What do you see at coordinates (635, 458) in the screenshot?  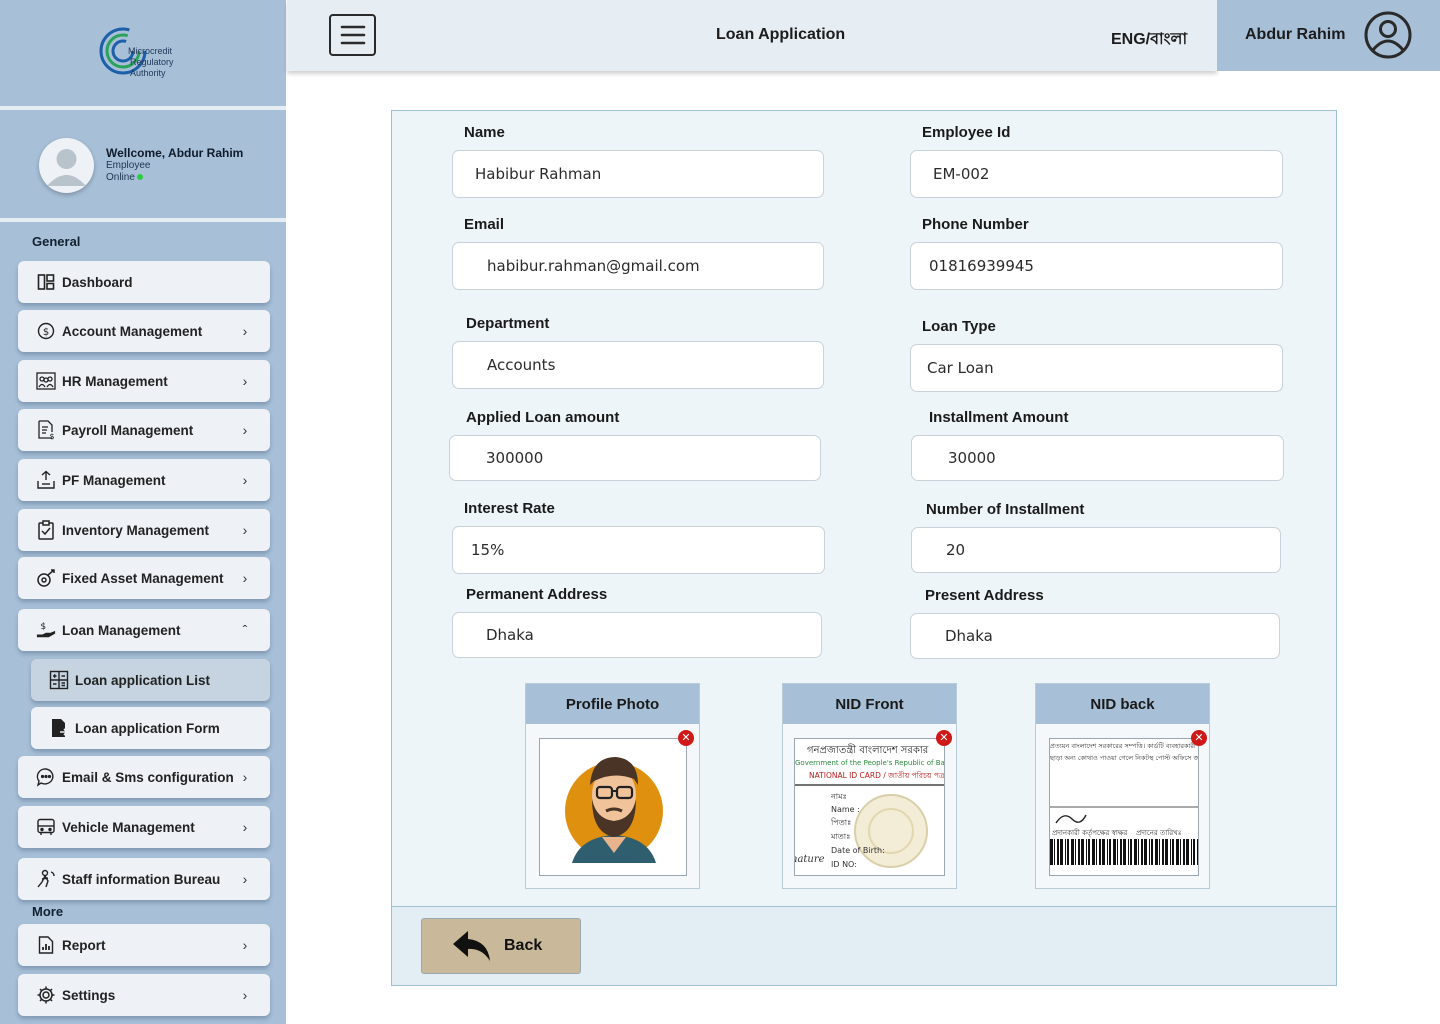 I see `applied-amount-field: 300000` at bounding box center [635, 458].